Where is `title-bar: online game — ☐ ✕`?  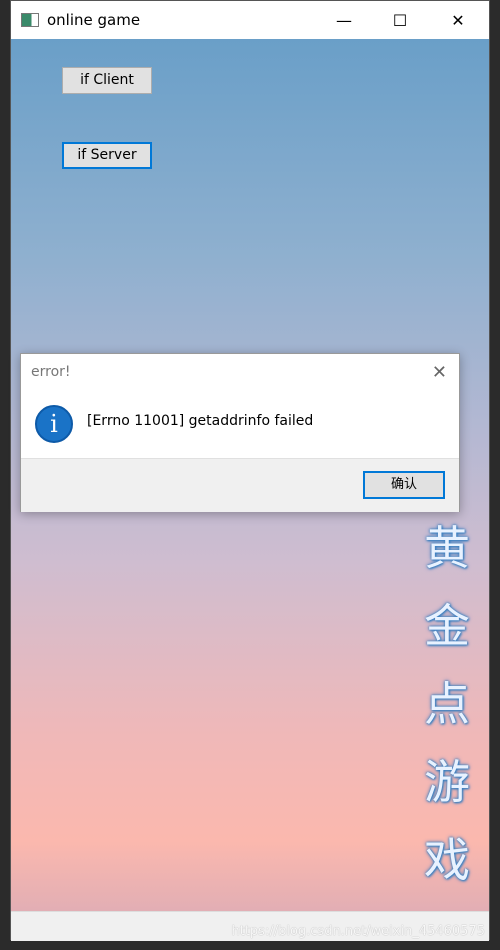 title-bar: online game — ☐ ✕ is located at coordinates (250, 20).